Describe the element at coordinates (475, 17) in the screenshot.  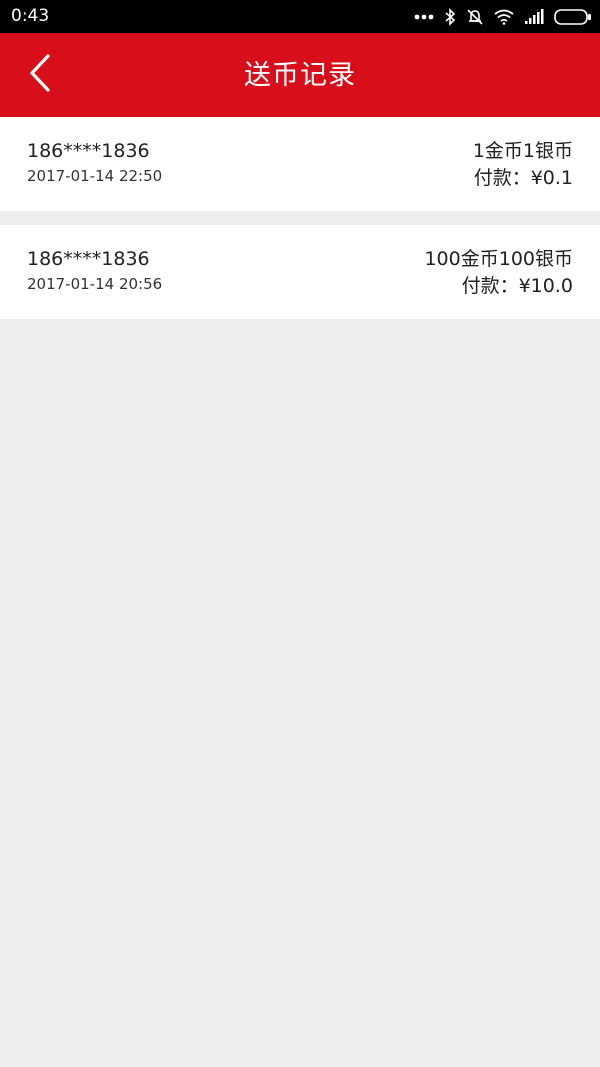
I see `mute-icon` at that location.